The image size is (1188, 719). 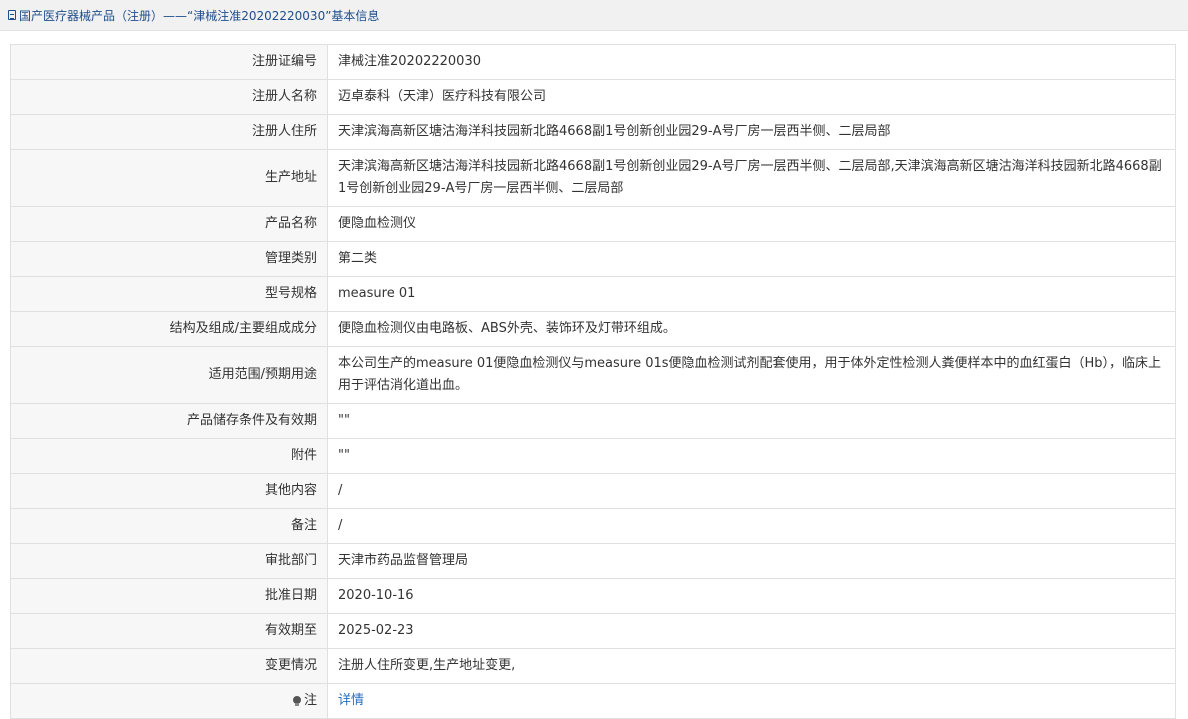 I want to click on row-label: 注册证编号, so click(x=169, y=62).